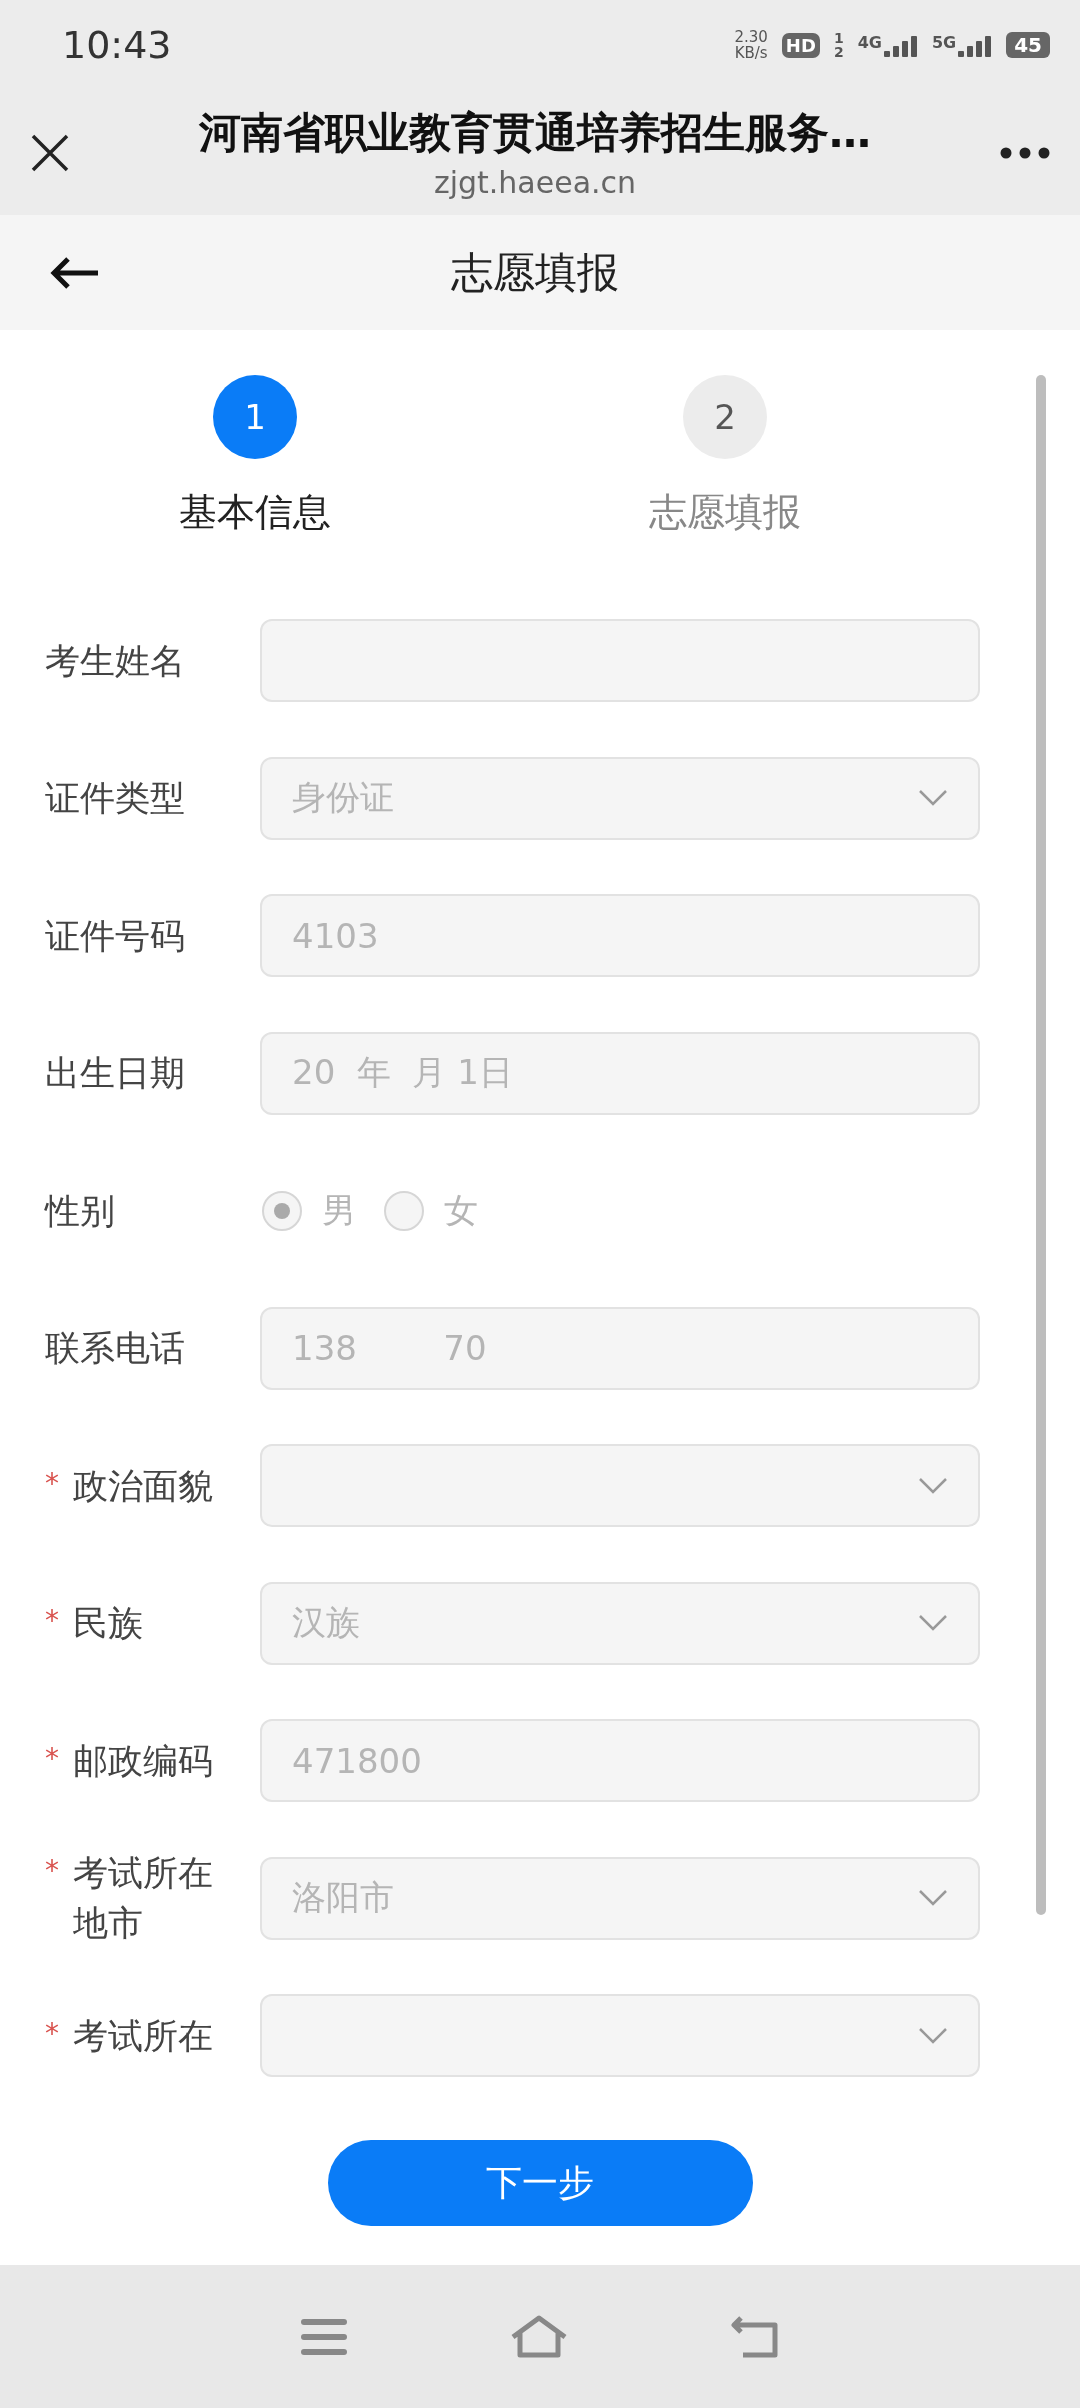 The width and height of the screenshot is (1080, 2408). I want to click on select-field: 身份证, so click(620, 798).